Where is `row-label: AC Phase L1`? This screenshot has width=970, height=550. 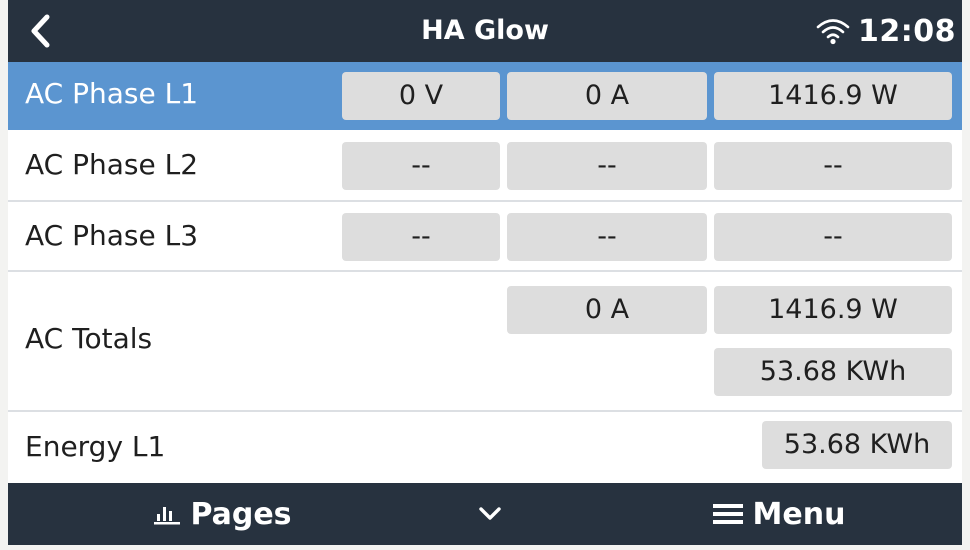 row-label: AC Phase L1 is located at coordinates (112, 93).